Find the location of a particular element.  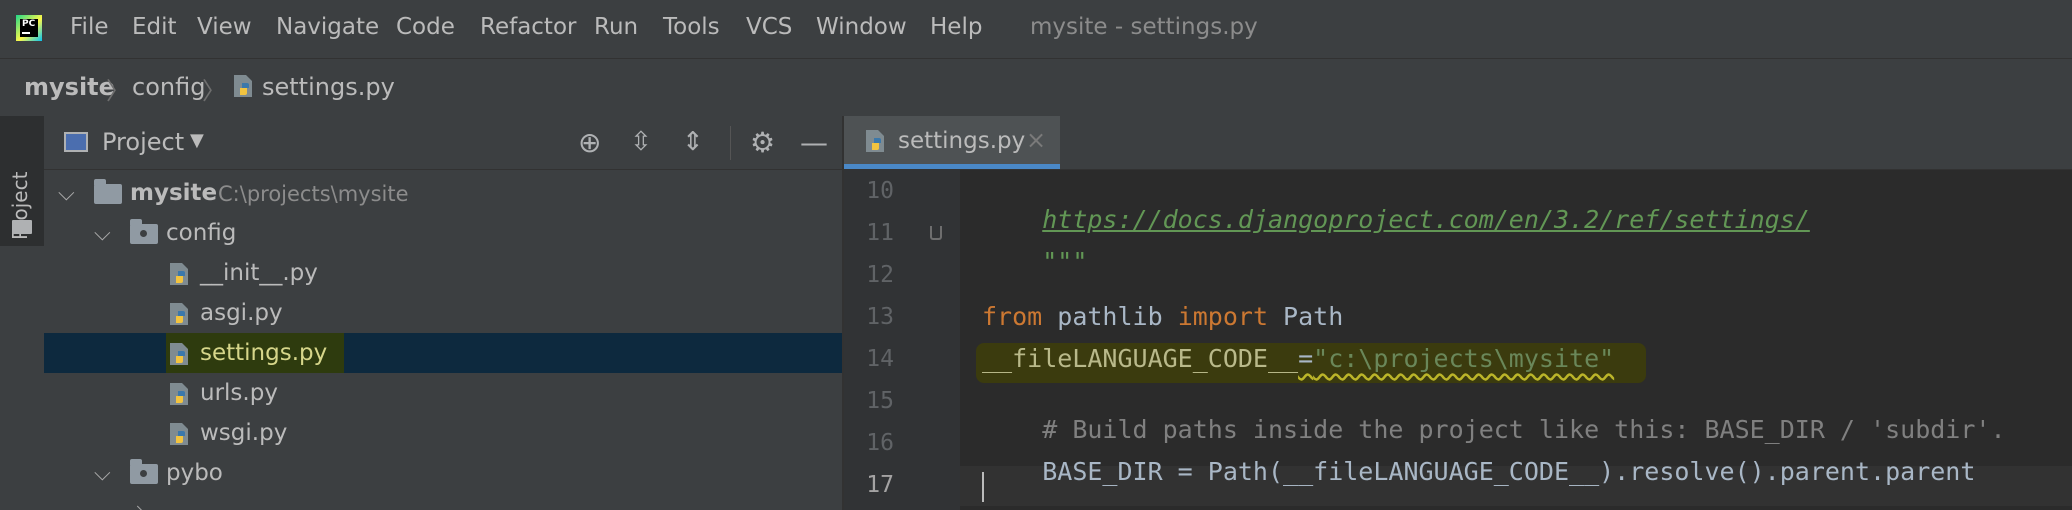

menu-view: View is located at coordinates (224, 27).